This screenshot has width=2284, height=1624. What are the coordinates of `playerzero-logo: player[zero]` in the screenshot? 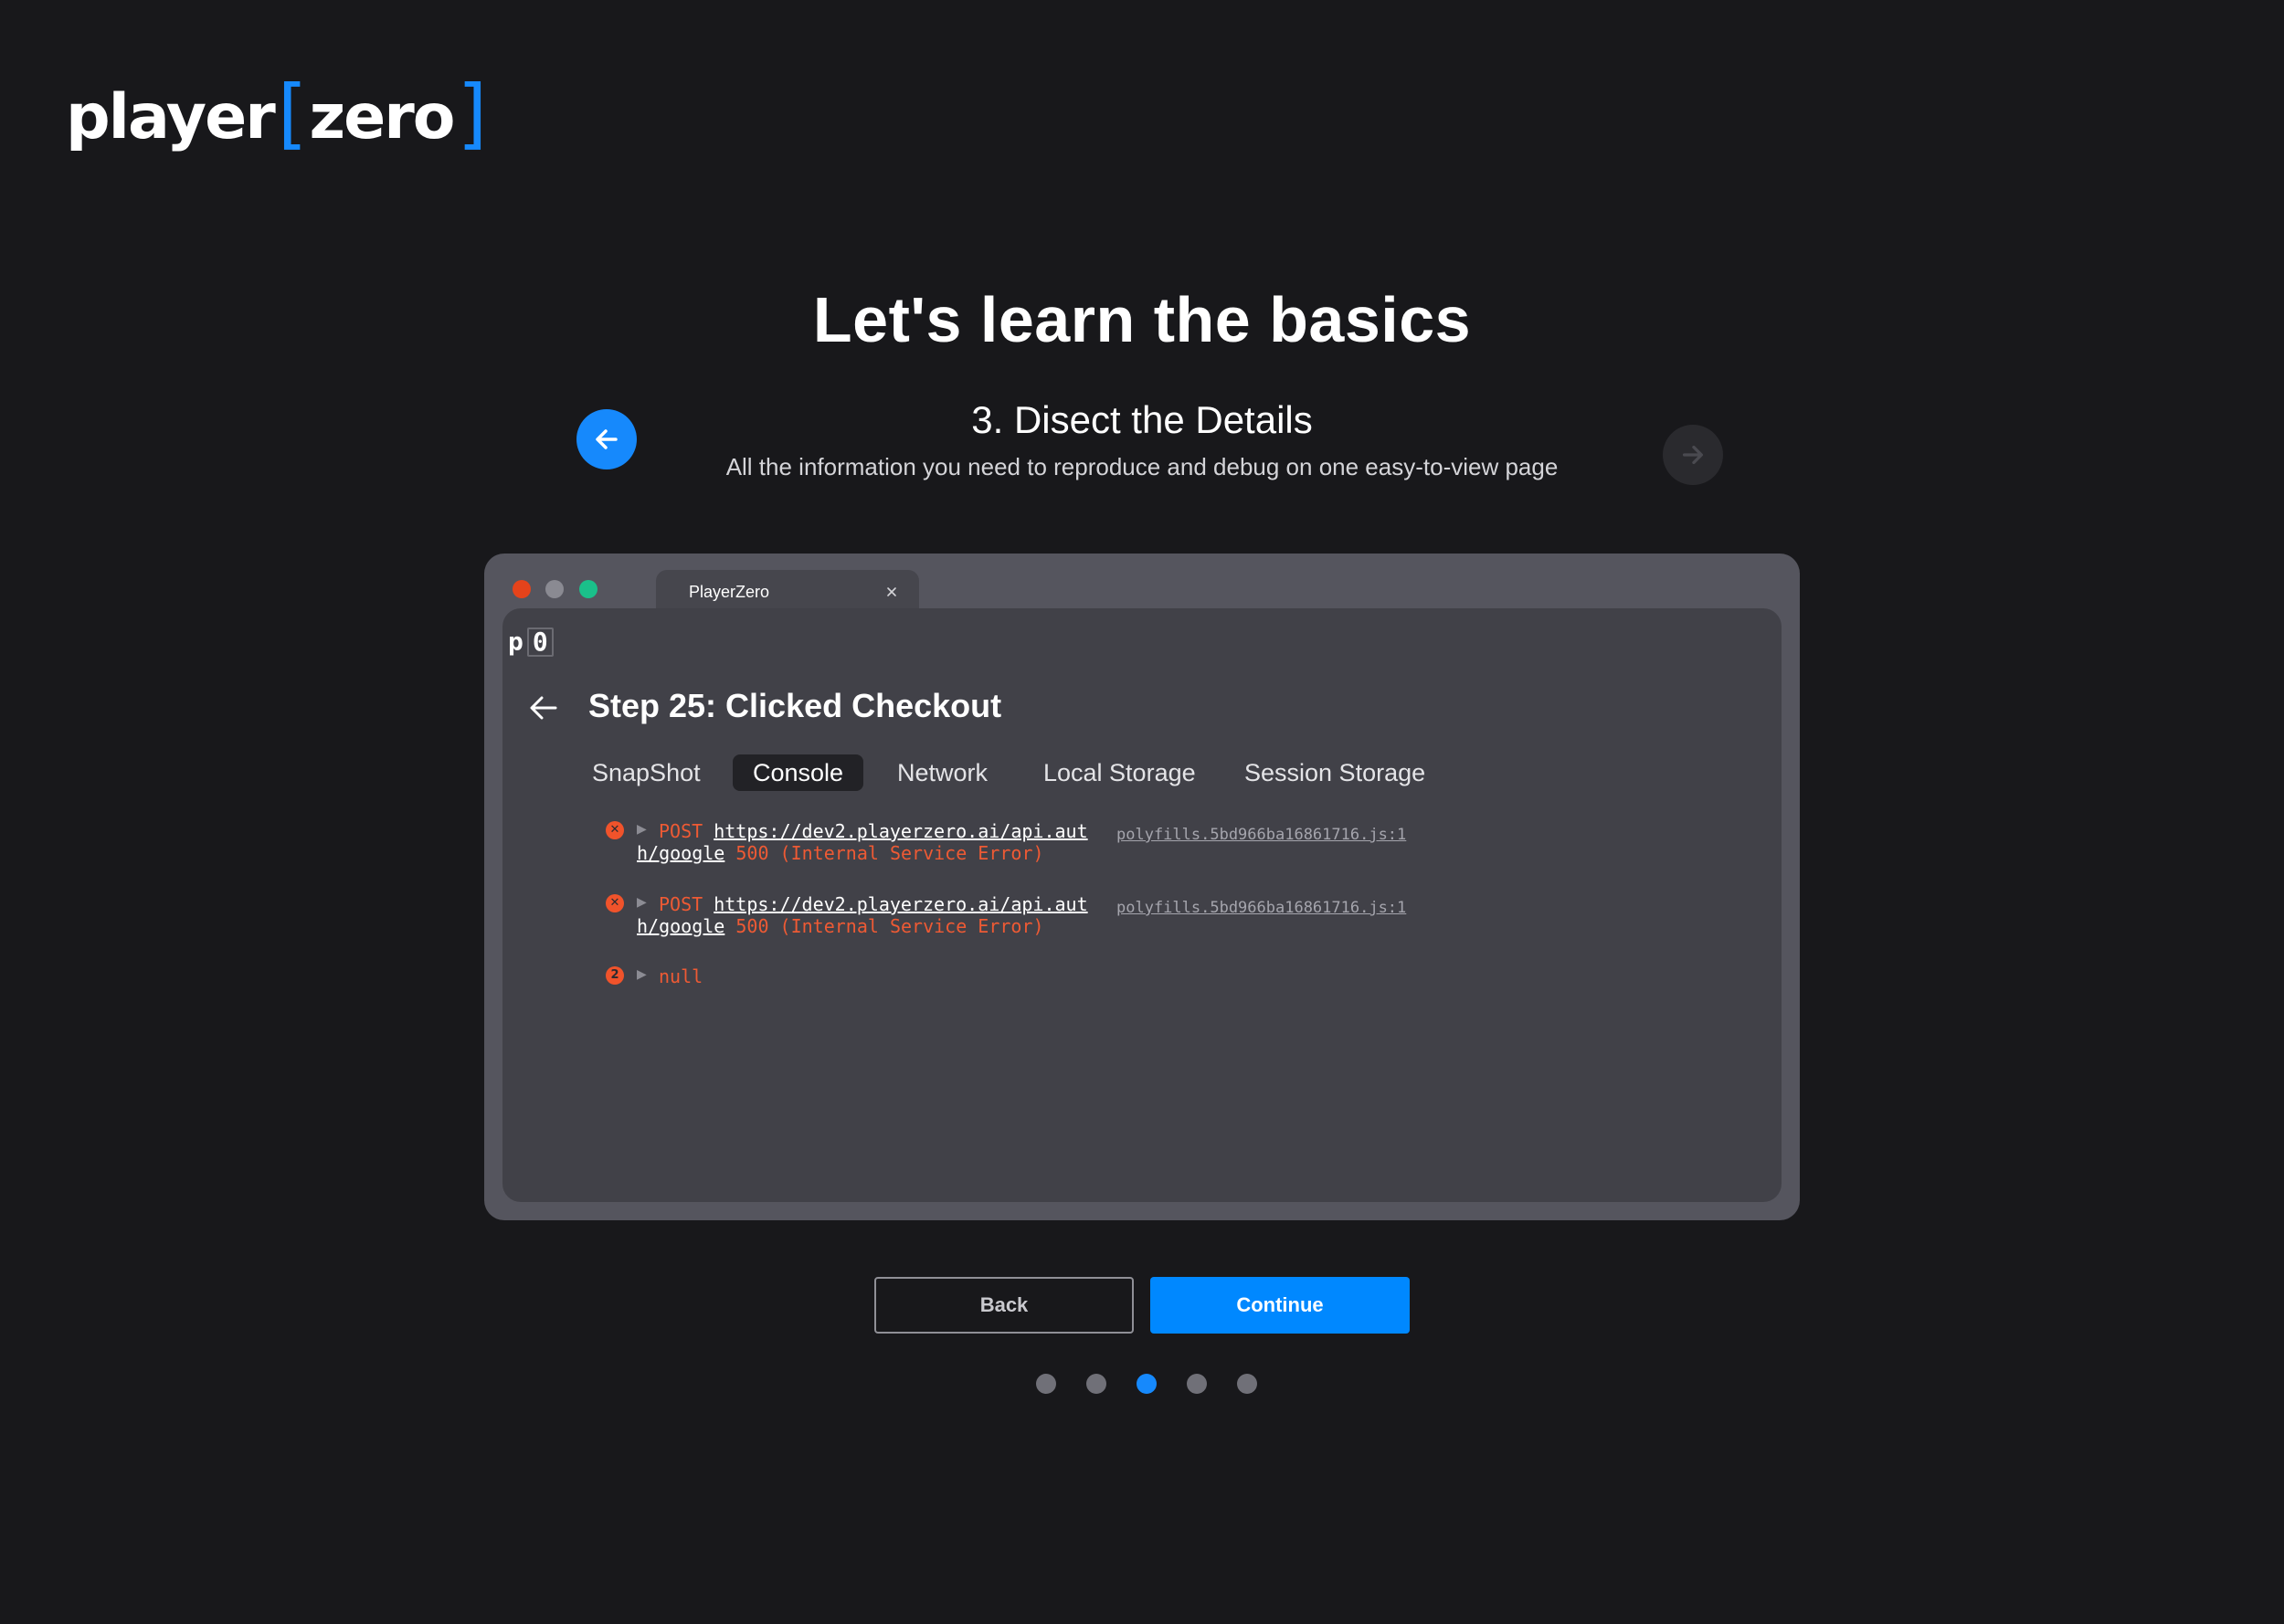 It's located at (277, 114).